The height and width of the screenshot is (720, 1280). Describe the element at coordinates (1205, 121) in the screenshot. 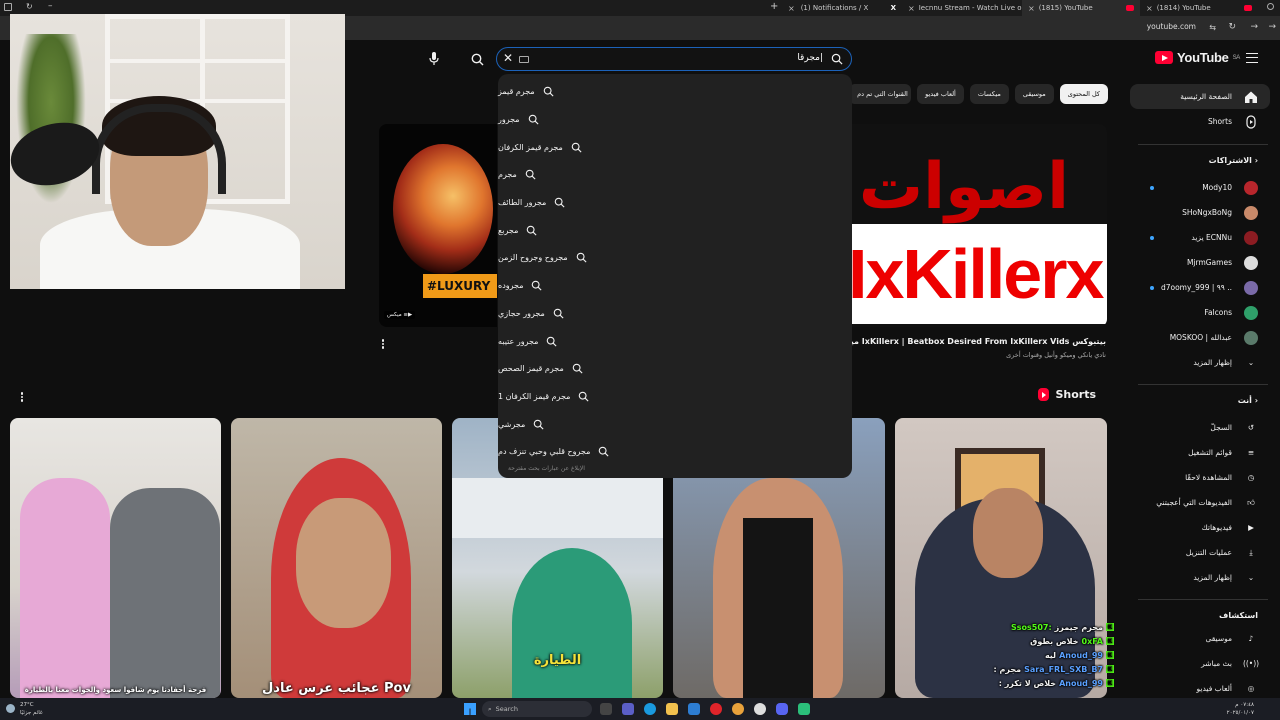

I see `sidebar-item-shorts: Shorts` at that location.